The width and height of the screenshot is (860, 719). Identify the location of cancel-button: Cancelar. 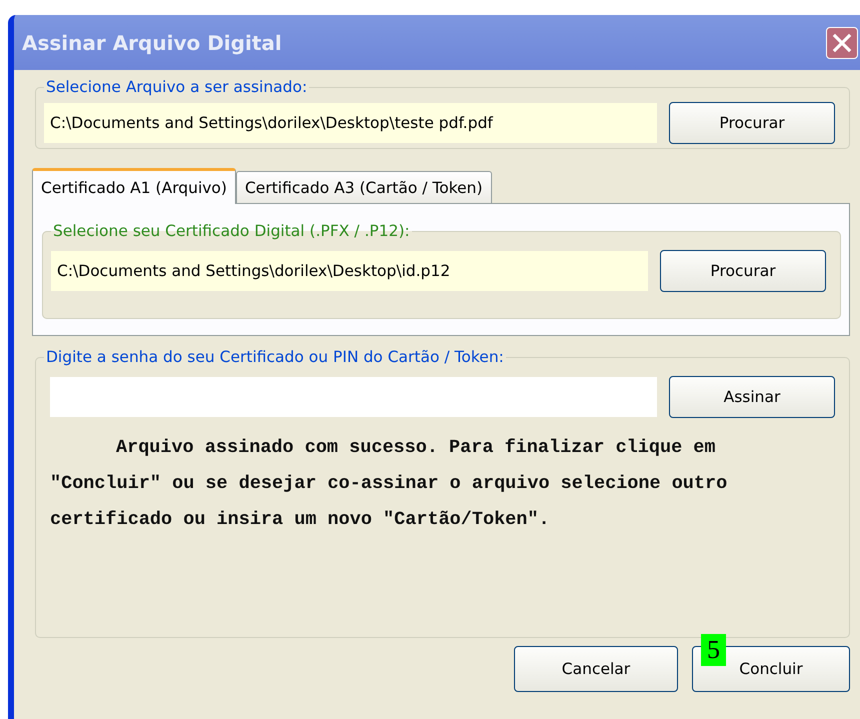
(596, 669).